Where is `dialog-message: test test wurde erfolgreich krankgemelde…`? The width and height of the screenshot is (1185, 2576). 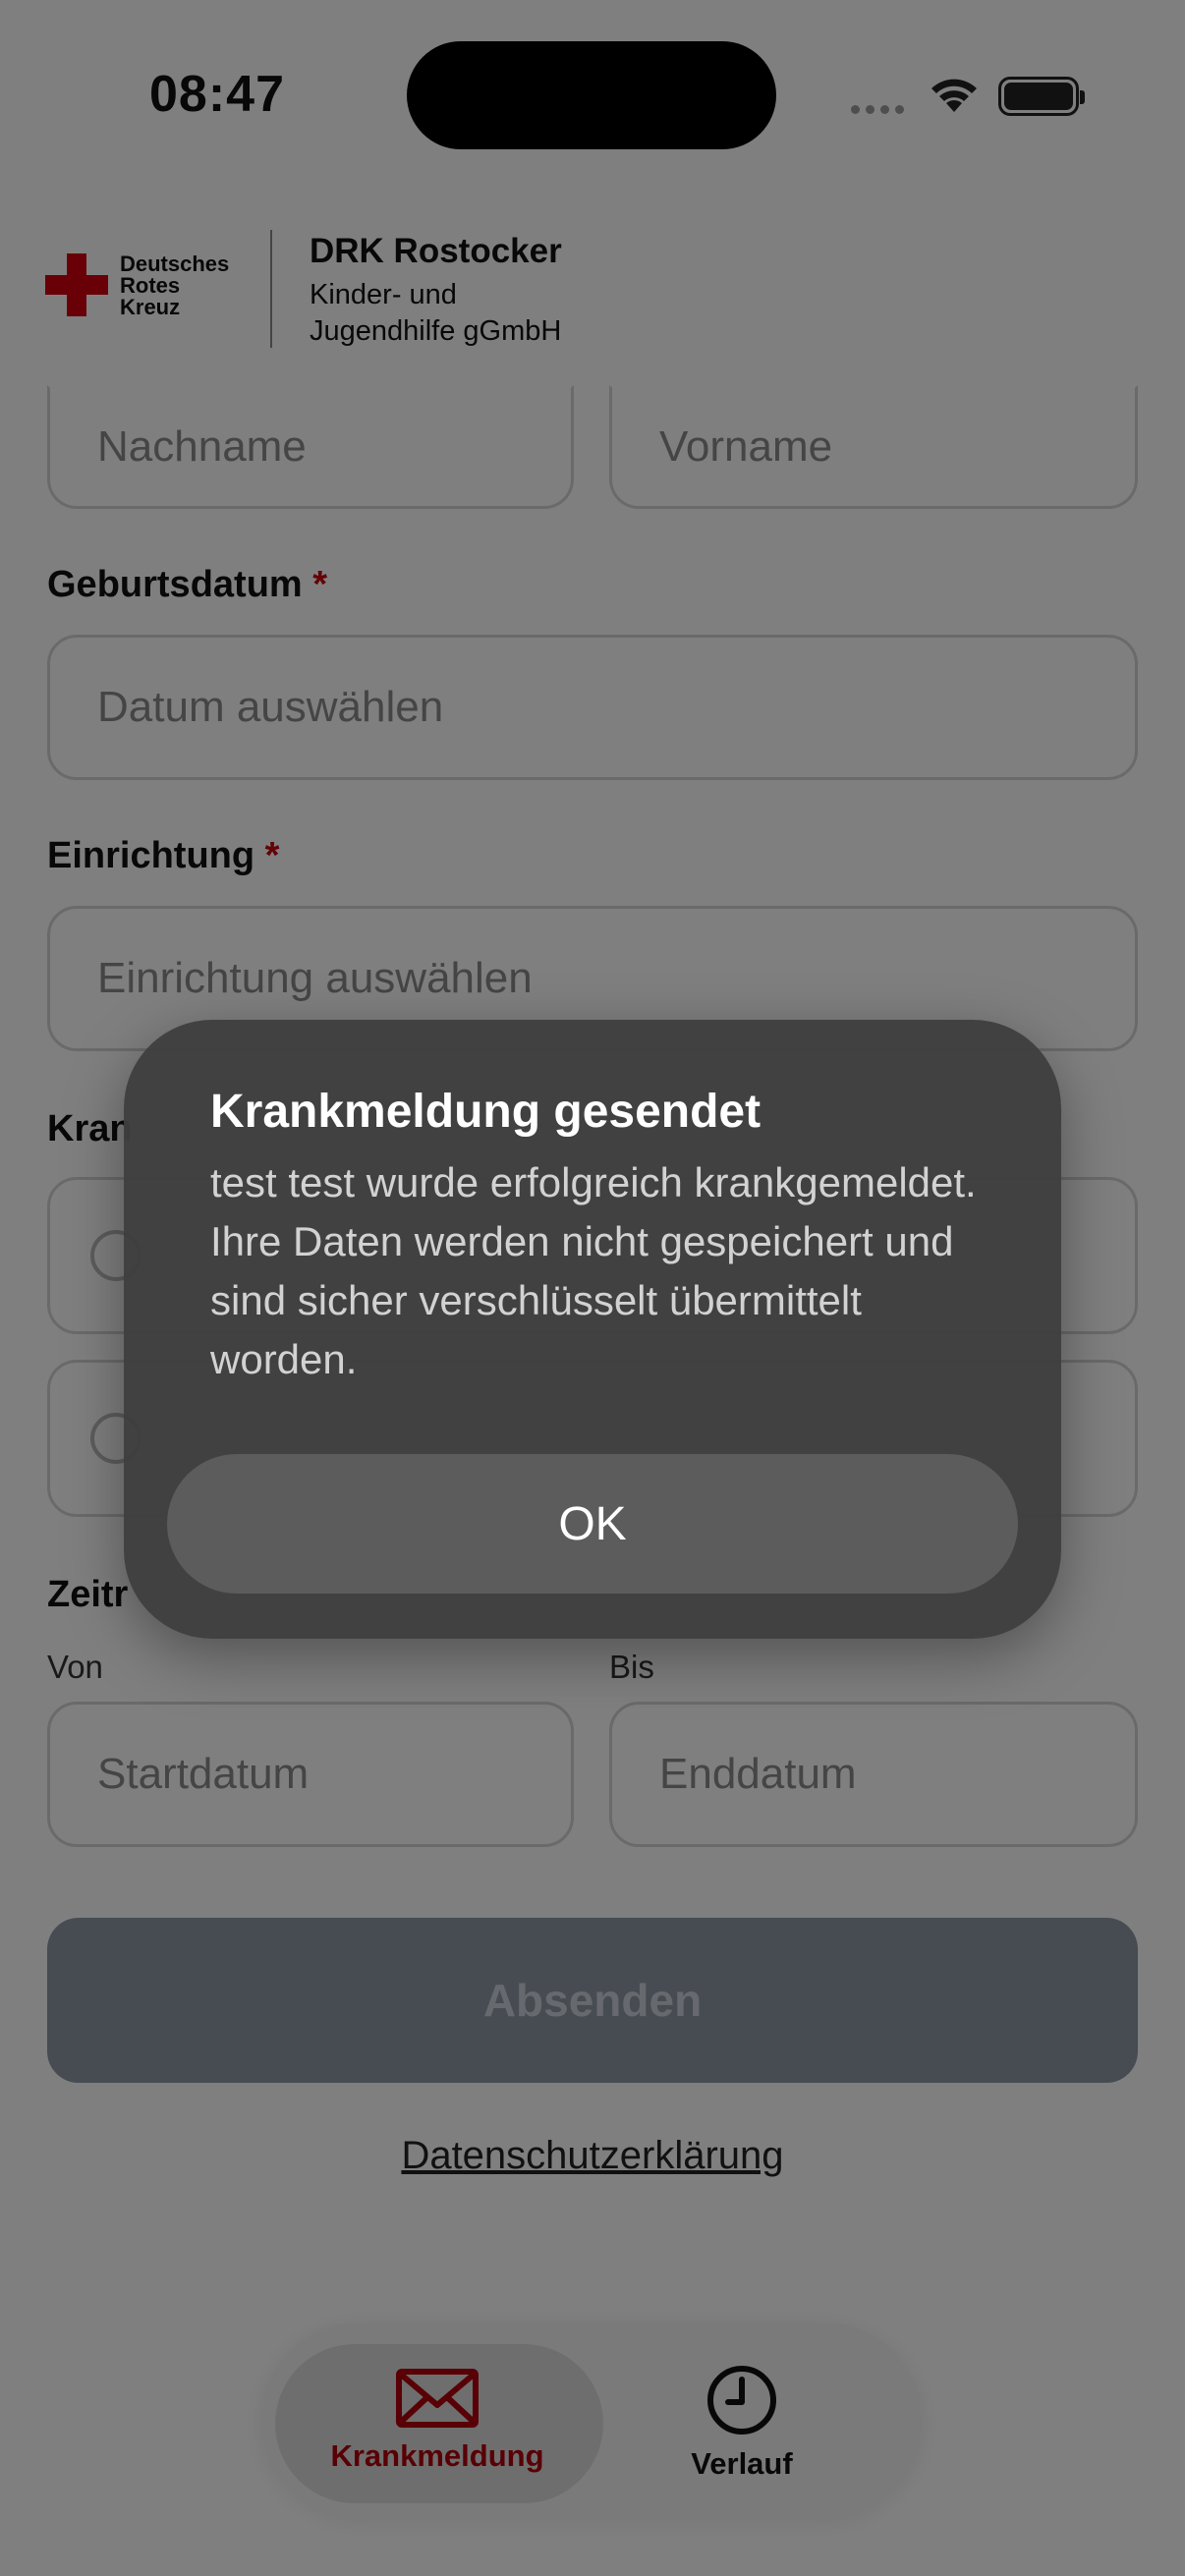
dialog-message: test test wurde erfolgreich krankgemelde… is located at coordinates (594, 1270).